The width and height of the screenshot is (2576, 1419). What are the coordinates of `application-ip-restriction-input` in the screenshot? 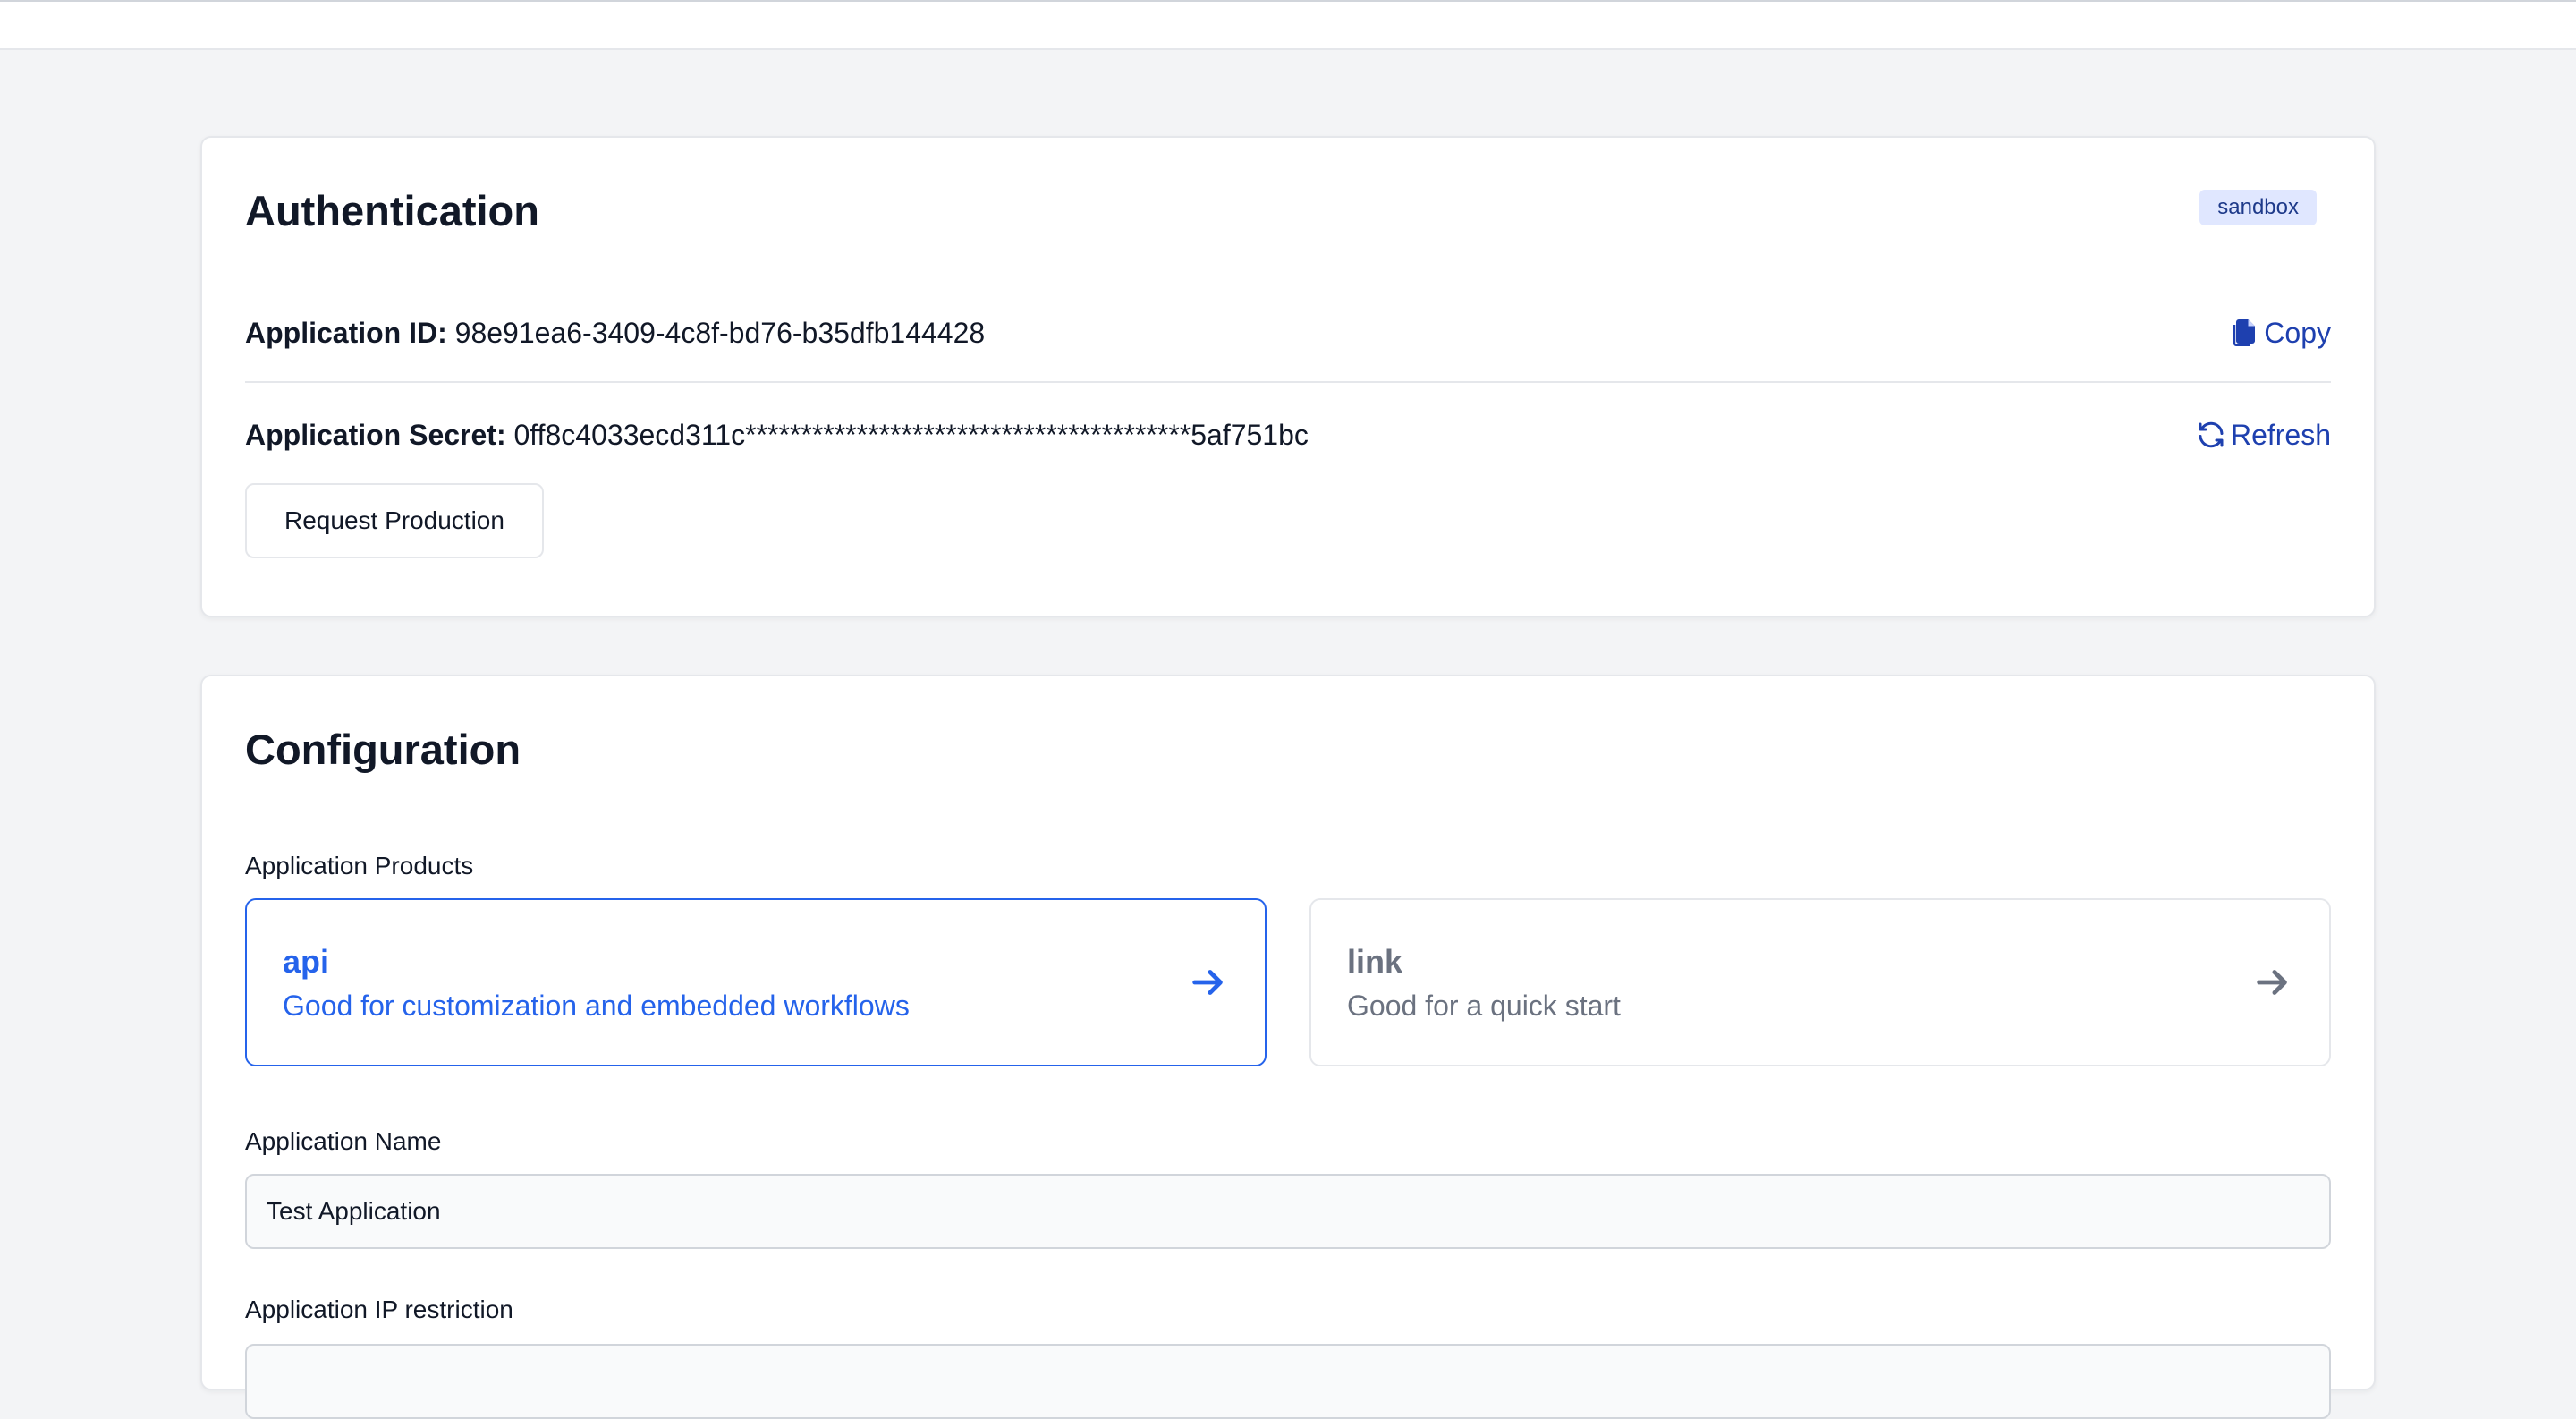 It's located at (1288, 1381).